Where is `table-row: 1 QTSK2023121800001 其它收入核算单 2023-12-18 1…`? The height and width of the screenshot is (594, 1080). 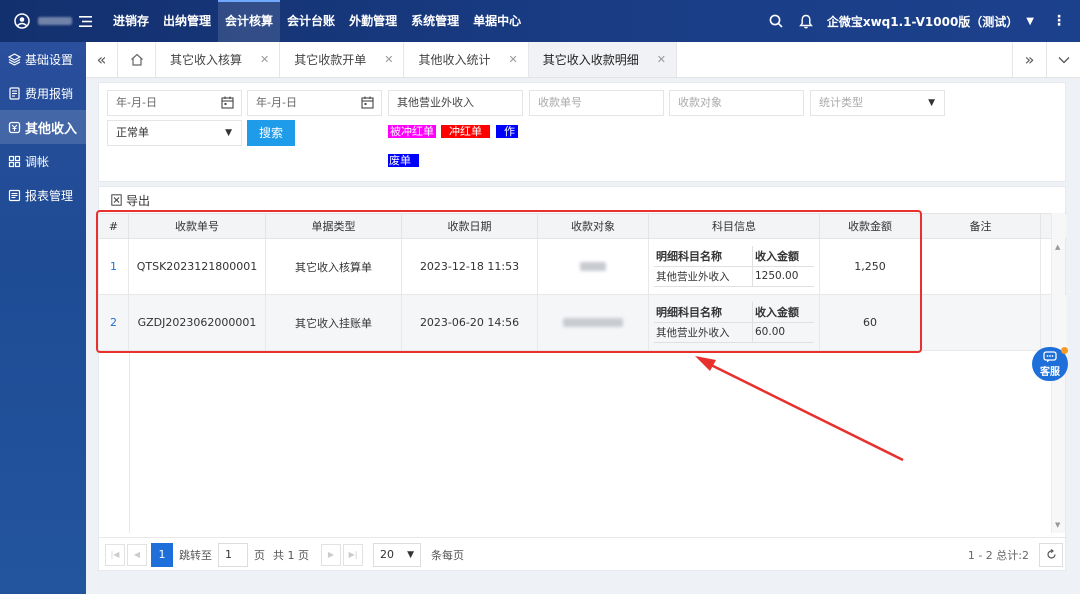 table-row: 1 QTSK2023121800001 其它收入核算单 2023-12-18 1… is located at coordinates (583, 267).